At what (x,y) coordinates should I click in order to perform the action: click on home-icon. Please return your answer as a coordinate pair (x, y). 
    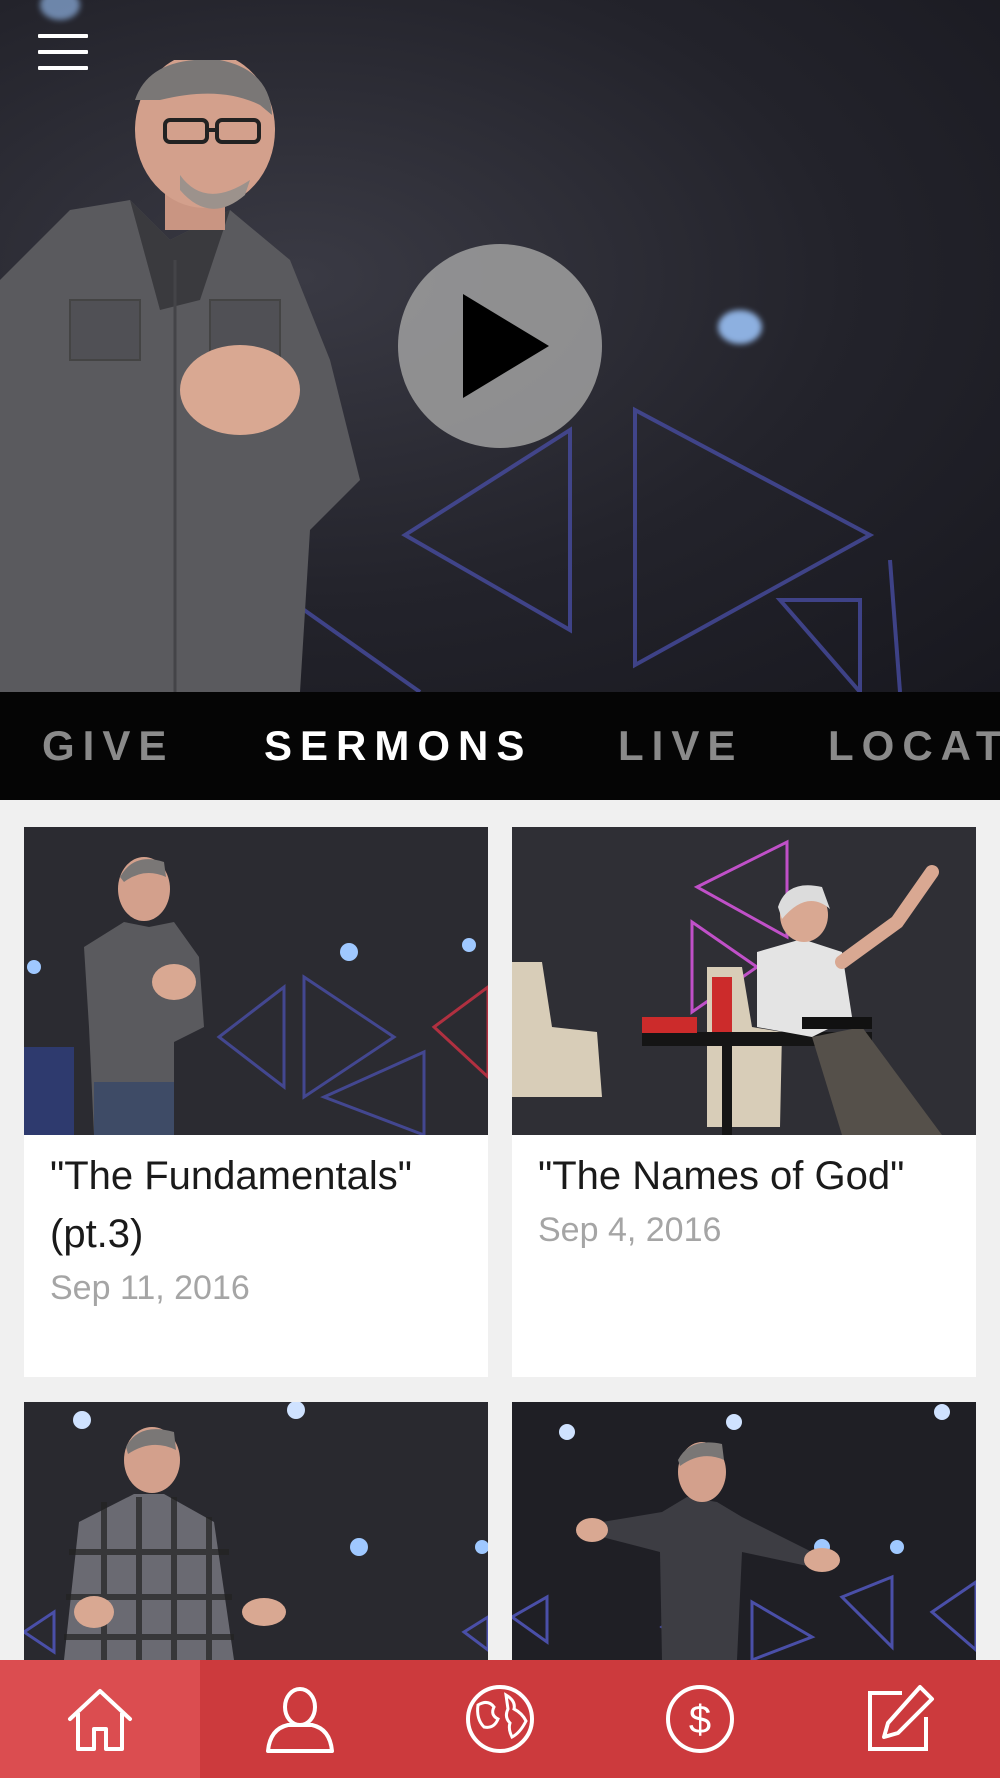
    Looking at the image, I should click on (100, 1720).